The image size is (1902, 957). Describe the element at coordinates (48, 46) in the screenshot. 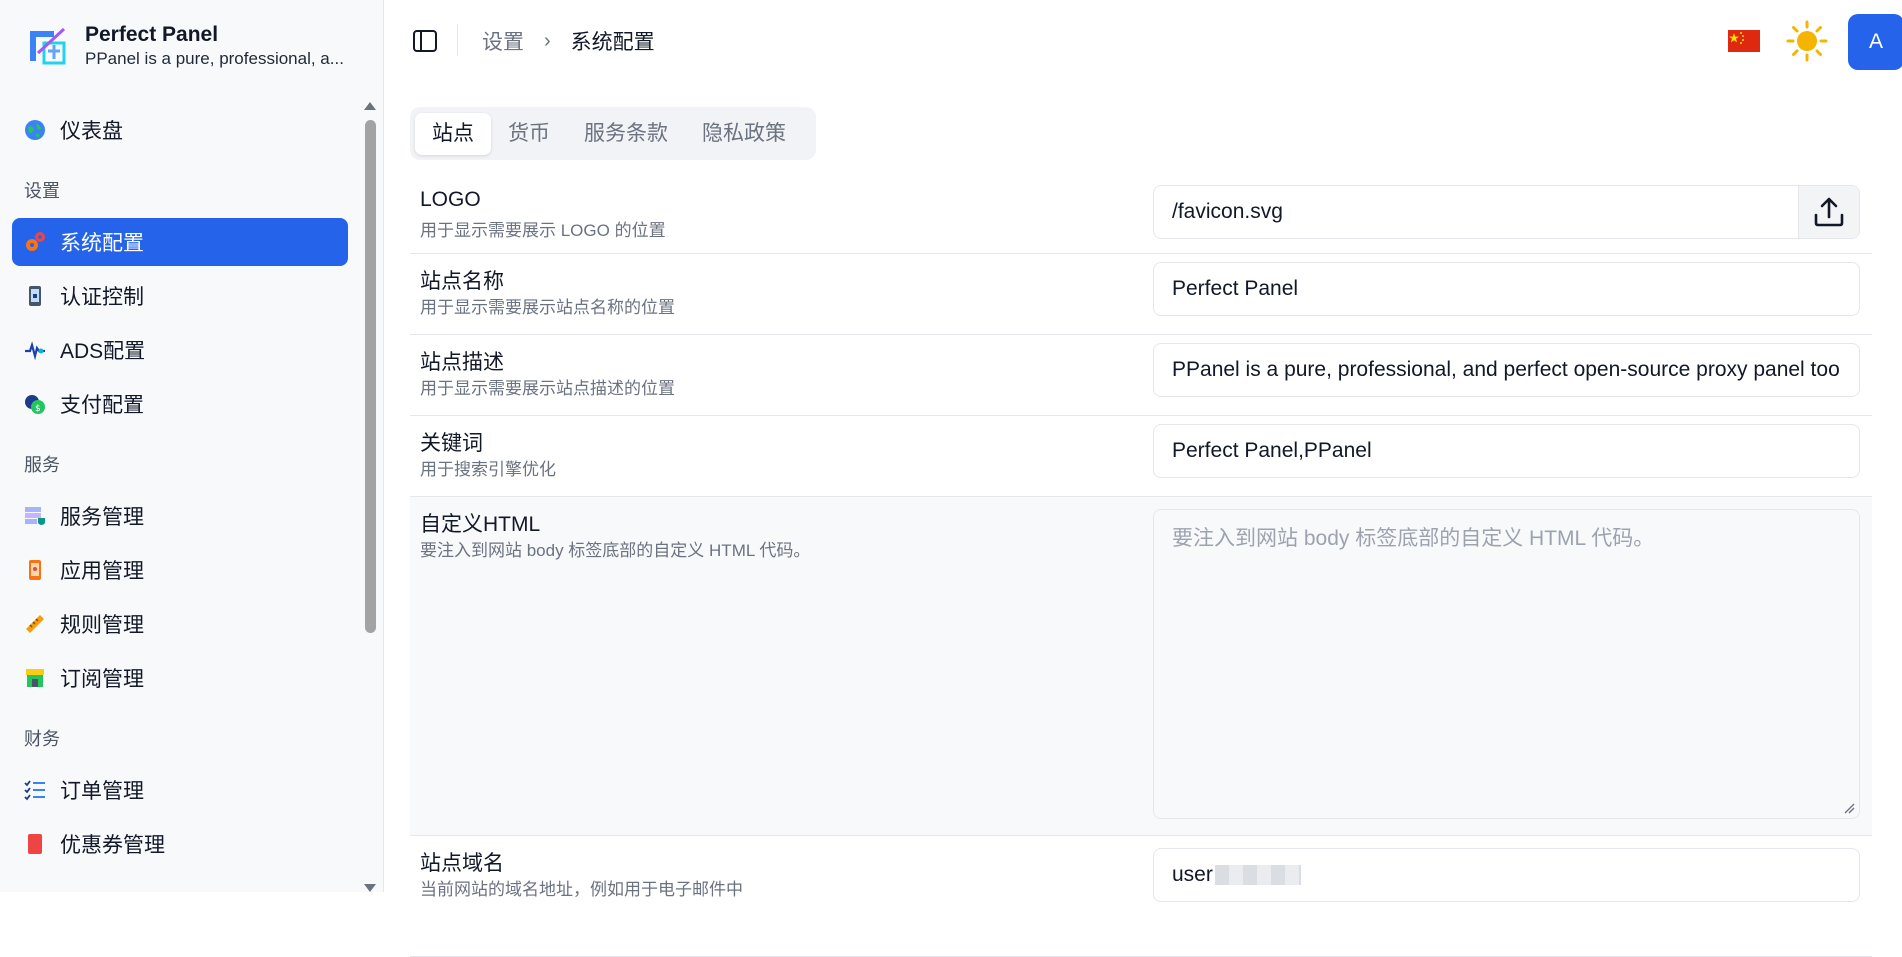

I see `logo-icon` at that location.